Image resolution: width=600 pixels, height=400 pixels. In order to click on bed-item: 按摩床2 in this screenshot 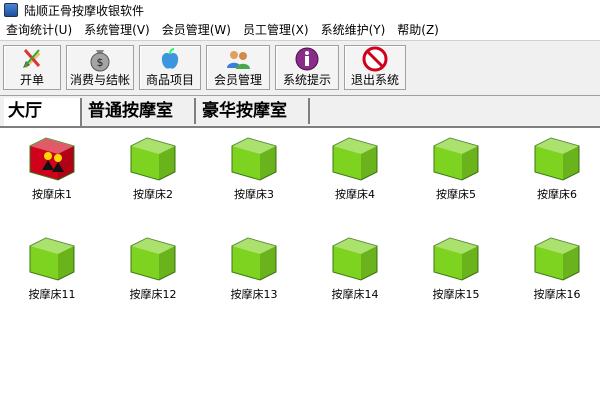, I will do `click(153, 174)`.